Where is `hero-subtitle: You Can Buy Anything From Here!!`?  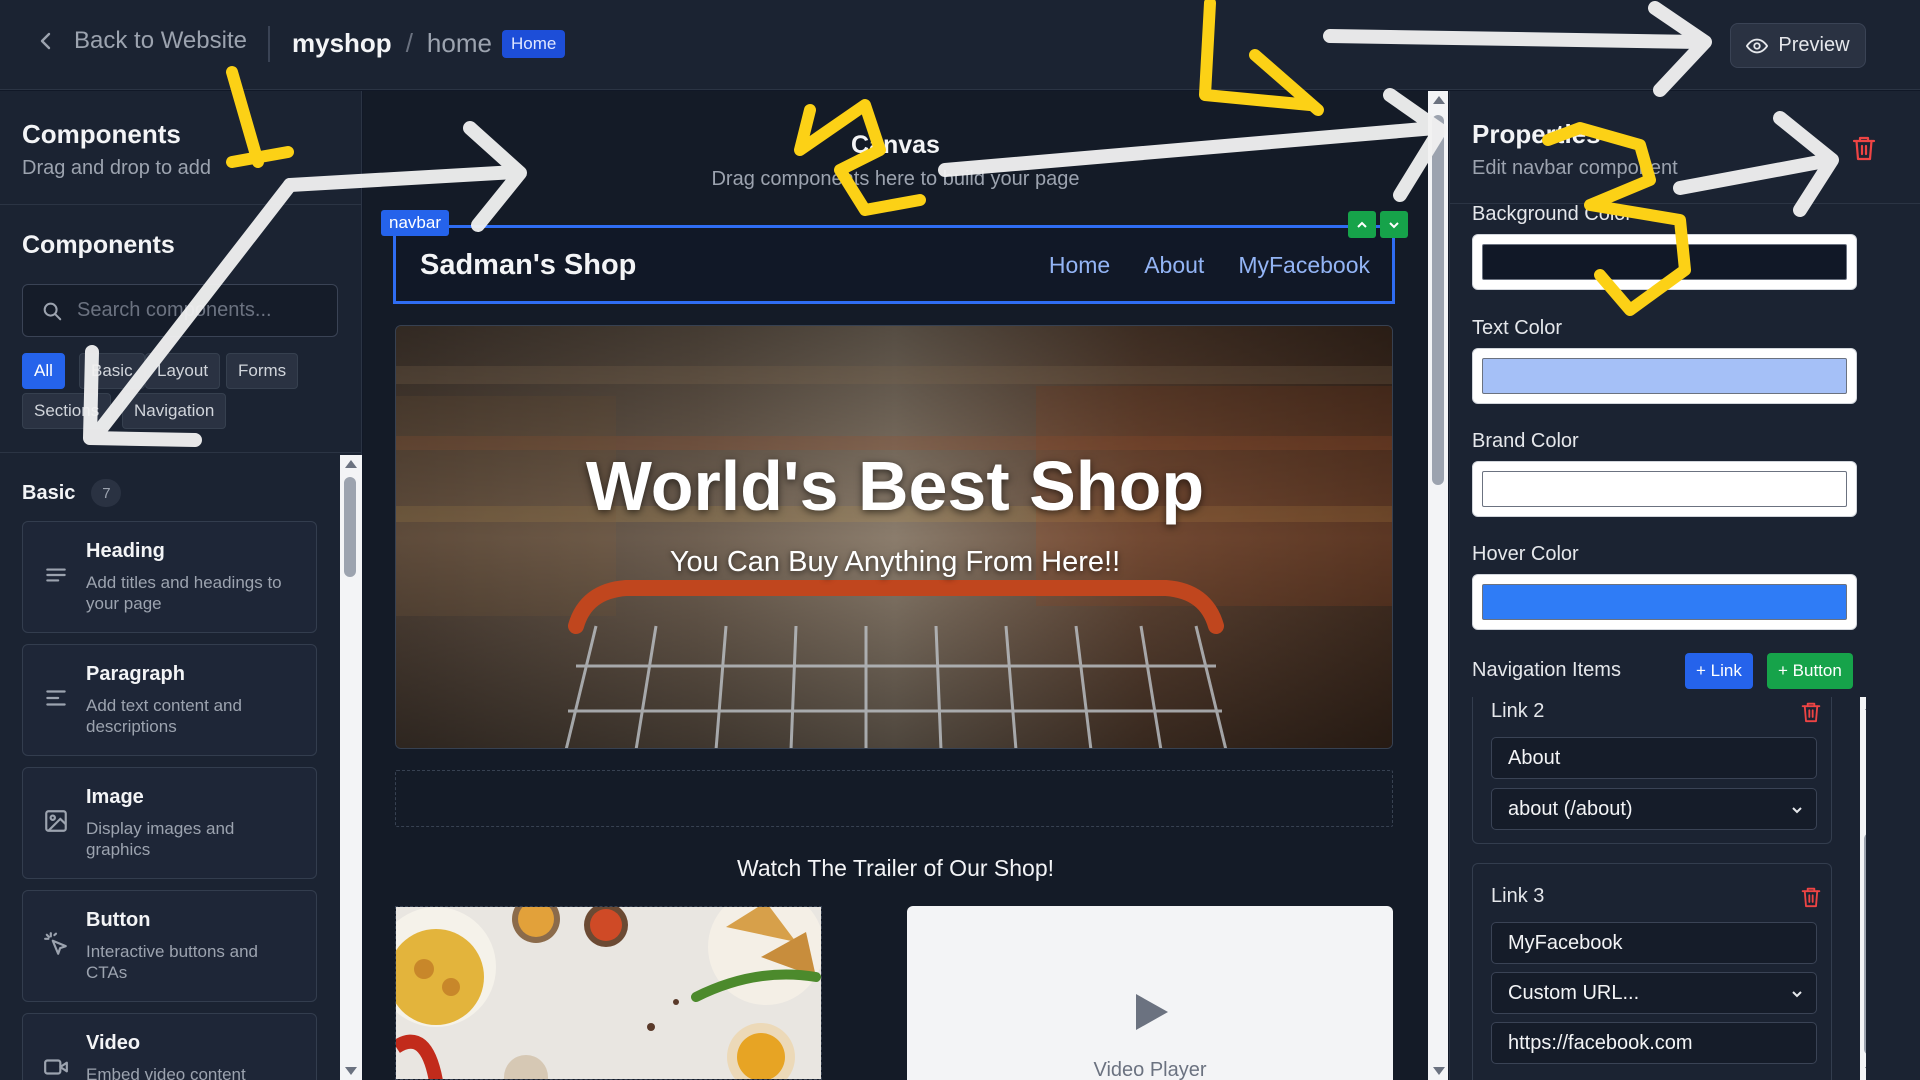
hero-subtitle: You Can Buy Anything From Here!! is located at coordinates (894, 562).